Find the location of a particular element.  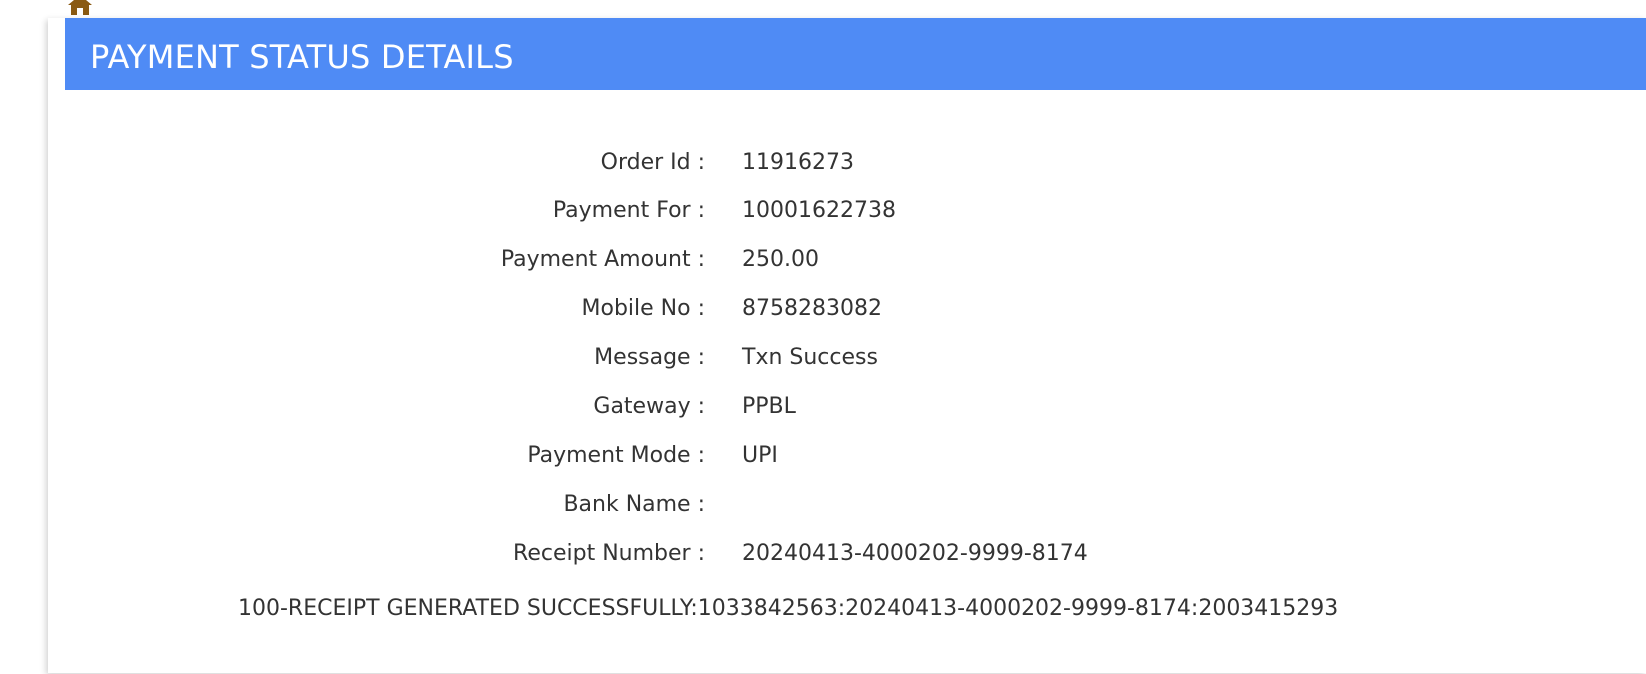

detail-row-payment-for: Payment For : 10001622738 is located at coordinates (823, 213).